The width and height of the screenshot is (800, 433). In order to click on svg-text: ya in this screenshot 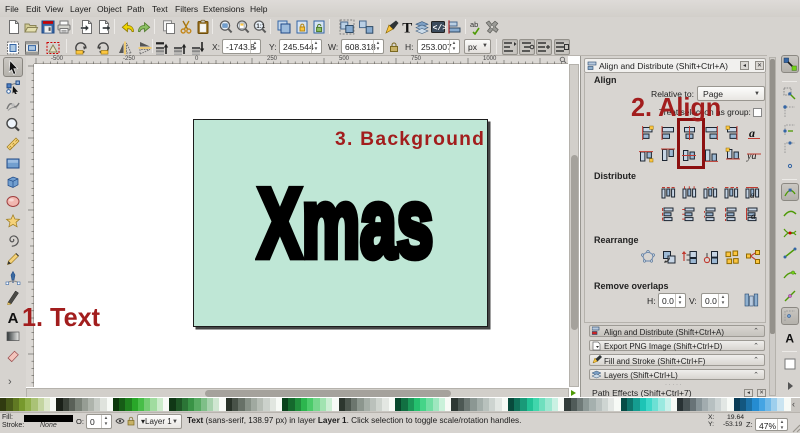, I will do `click(751, 156)`.